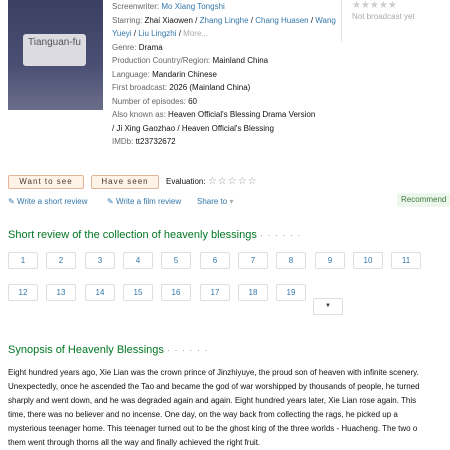 The image size is (450, 450). Describe the element at coordinates (100, 292) in the screenshot. I see `page-button: 14` at that location.